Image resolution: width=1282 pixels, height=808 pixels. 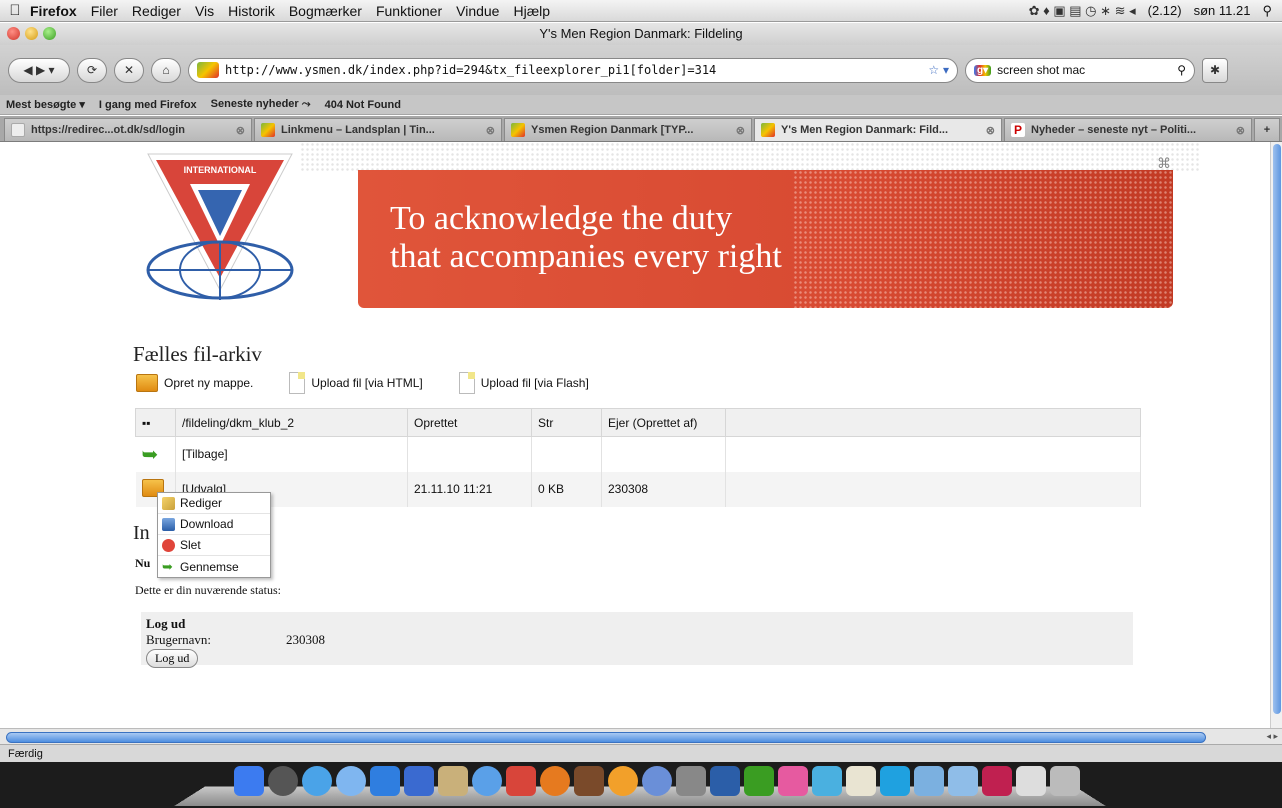 I want to click on table-row: [Udvalg] 21.11.10 11:21 0 KB 230308, so click(x=638, y=489).